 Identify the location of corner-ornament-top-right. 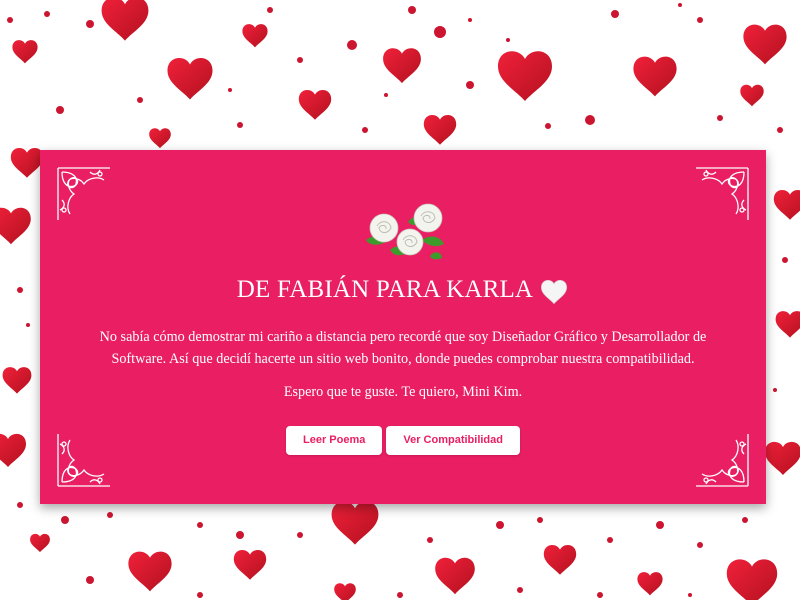
(722, 193).